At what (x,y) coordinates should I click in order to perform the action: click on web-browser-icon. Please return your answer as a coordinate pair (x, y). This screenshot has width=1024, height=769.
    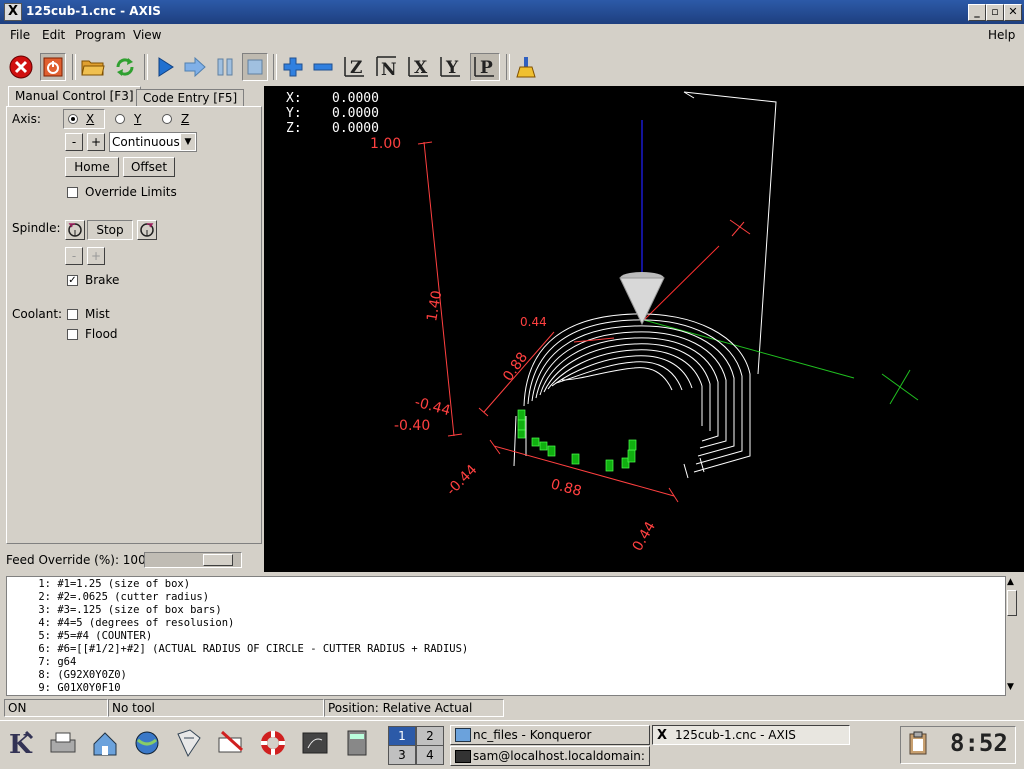
    Looking at the image, I should click on (147, 743).